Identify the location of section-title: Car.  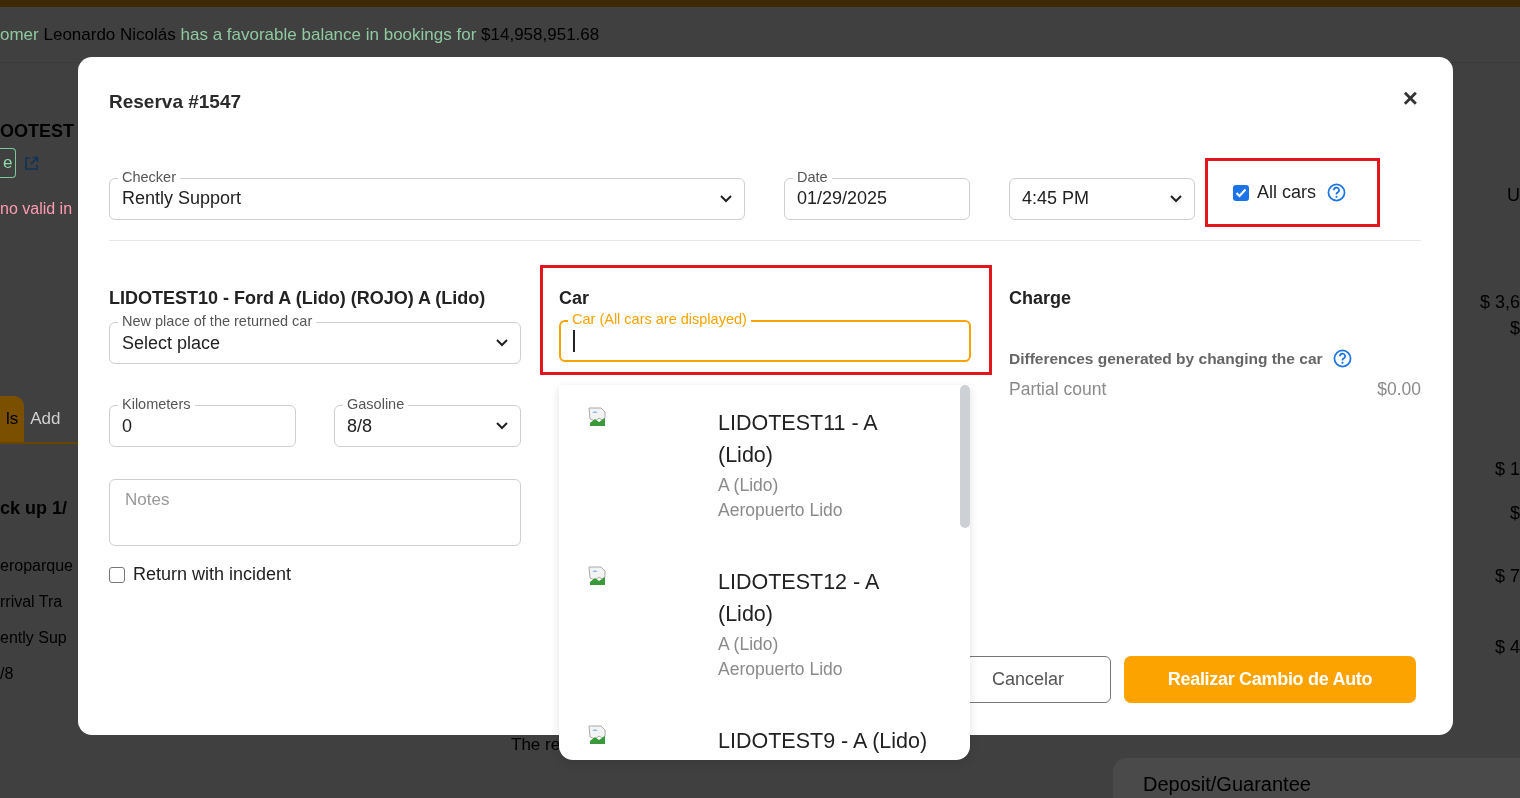
(574, 298).